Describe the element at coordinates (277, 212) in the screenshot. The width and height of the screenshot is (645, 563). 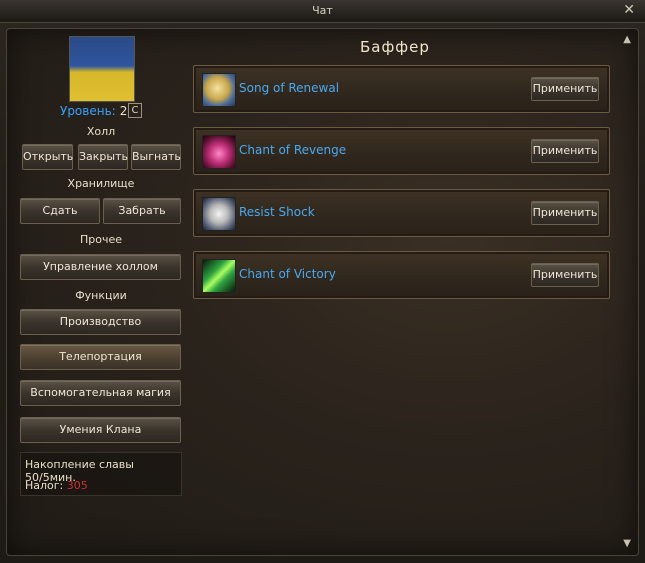
I see `skill-name: Resist Shock` at that location.